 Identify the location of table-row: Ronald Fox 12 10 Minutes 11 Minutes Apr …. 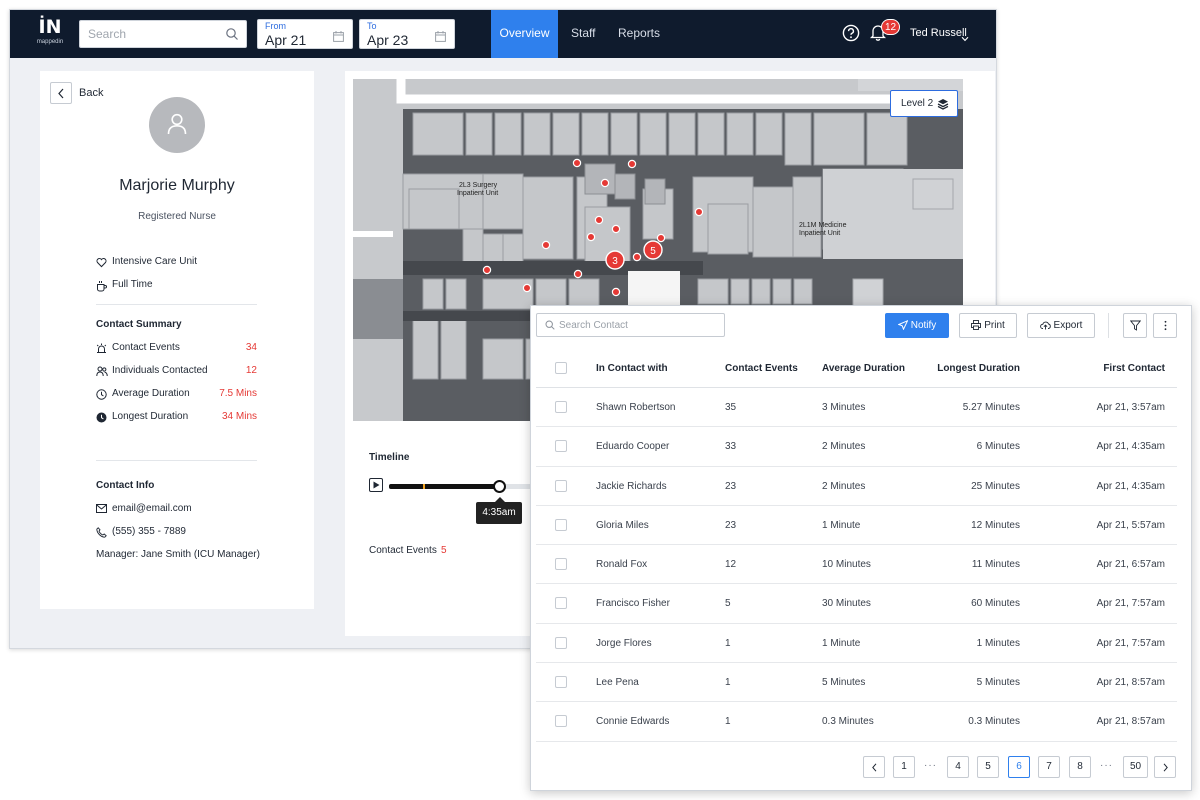
(856, 565).